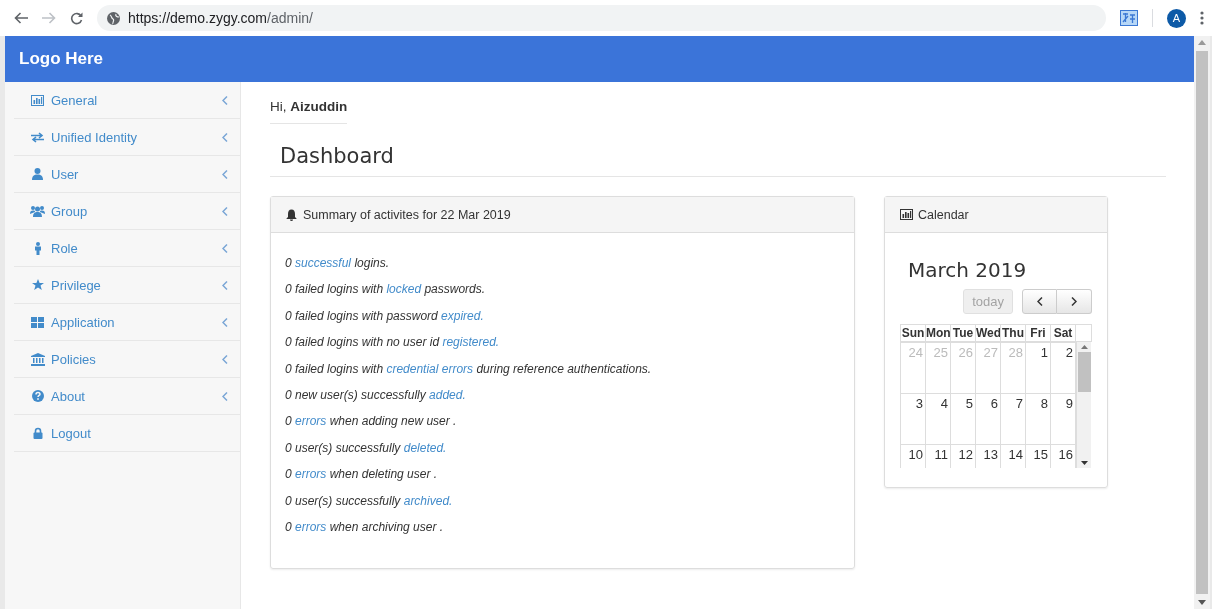 This screenshot has height=609, width=1212. I want to click on reload-icon, so click(76, 18).